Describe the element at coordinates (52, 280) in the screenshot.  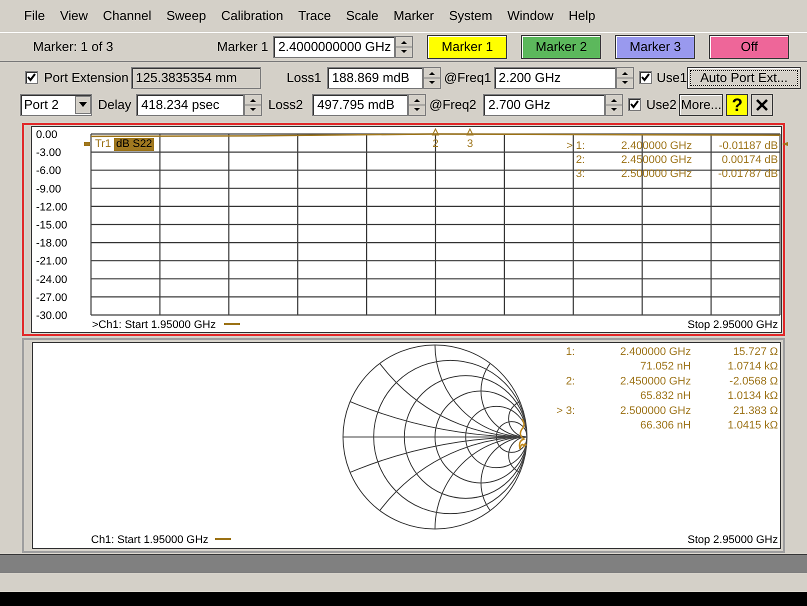
I see `y-axis-label: -24.00` at that location.